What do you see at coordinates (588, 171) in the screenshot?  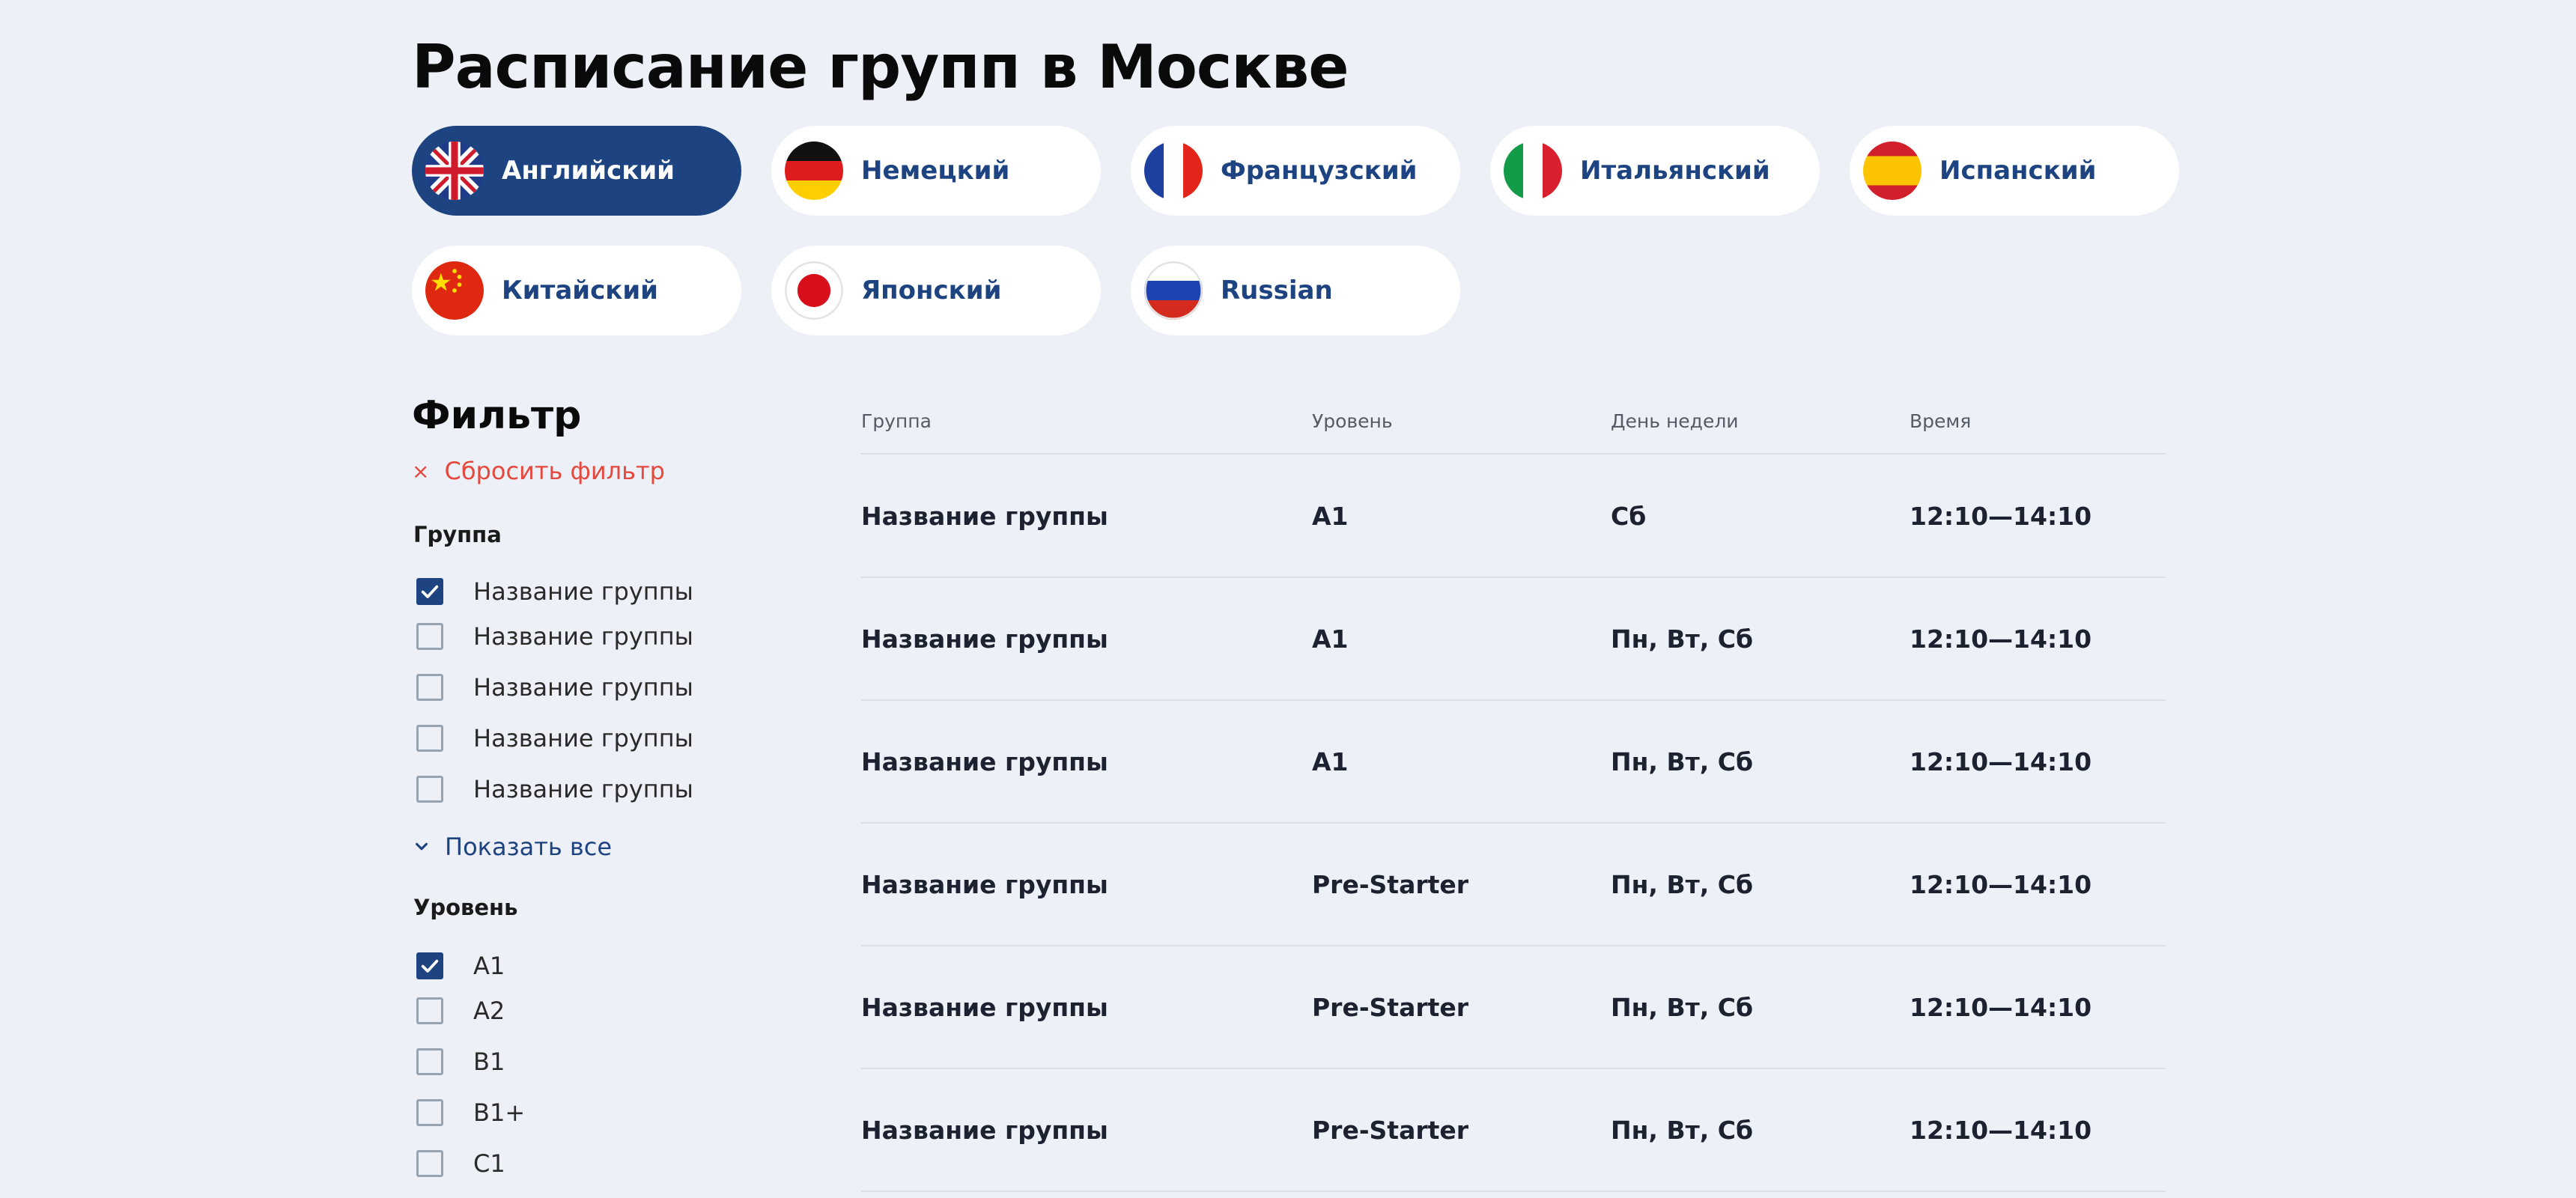 I see `language-label: Английский` at bounding box center [588, 171].